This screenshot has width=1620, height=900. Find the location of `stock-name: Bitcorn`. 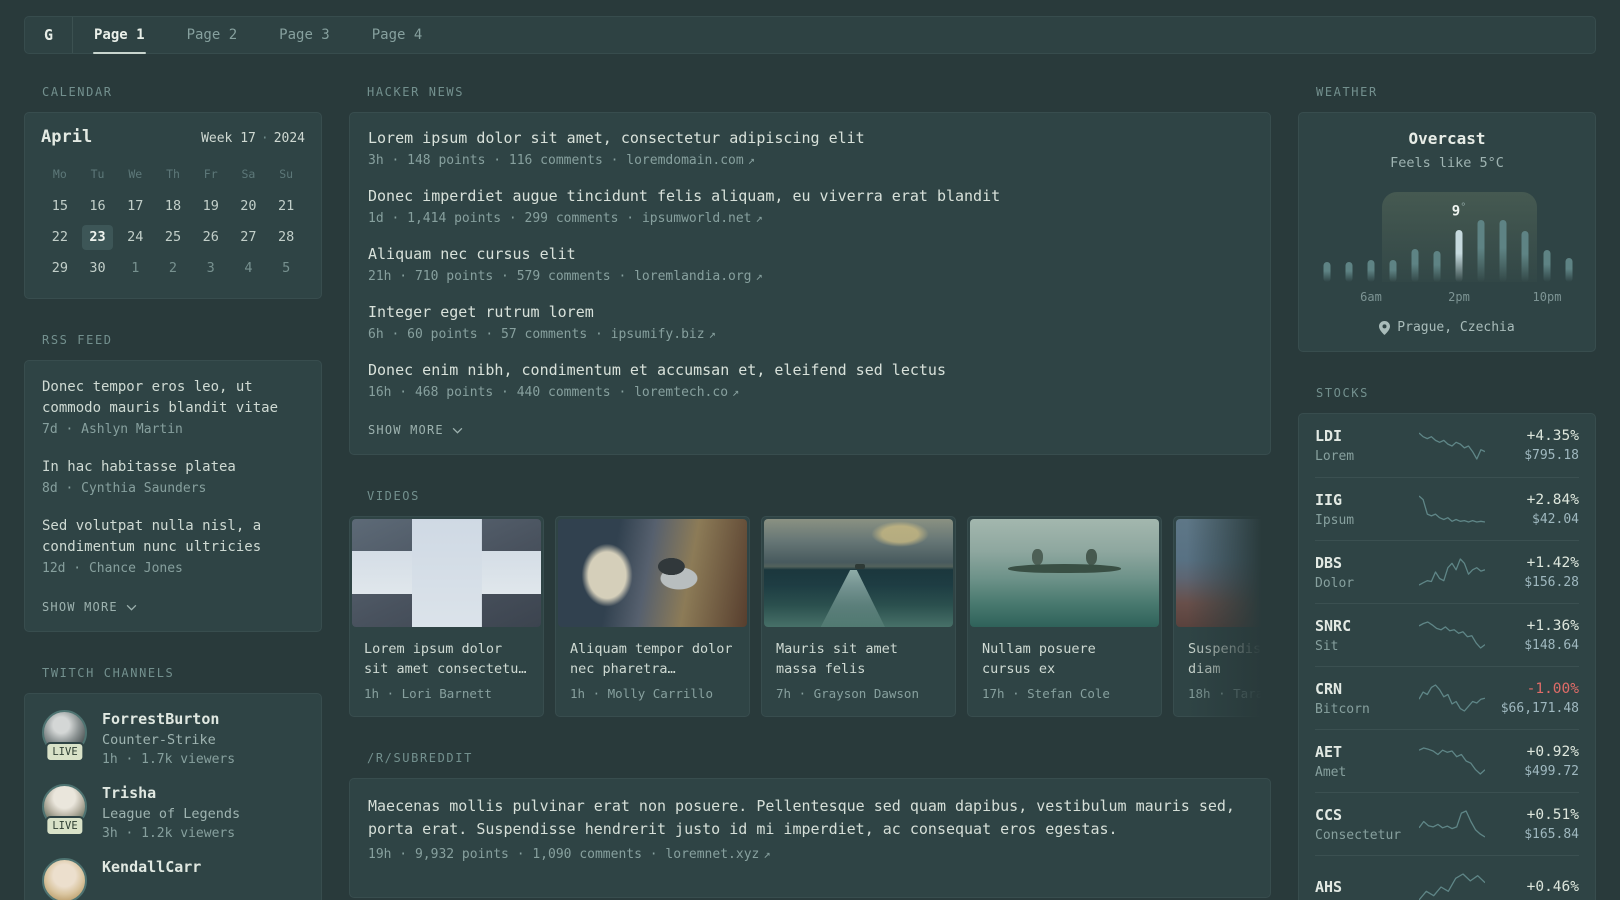

stock-name: Bitcorn is located at coordinates (1342, 709).